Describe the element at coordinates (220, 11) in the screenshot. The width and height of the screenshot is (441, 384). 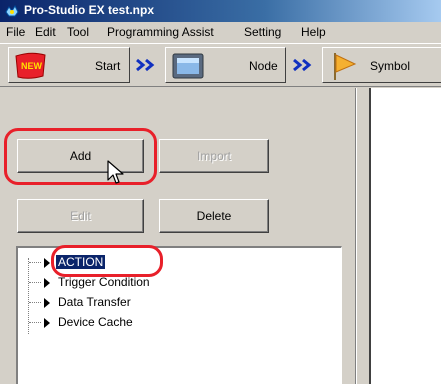
I see `title-bar: Pro-Studio EX test.npx` at that location.